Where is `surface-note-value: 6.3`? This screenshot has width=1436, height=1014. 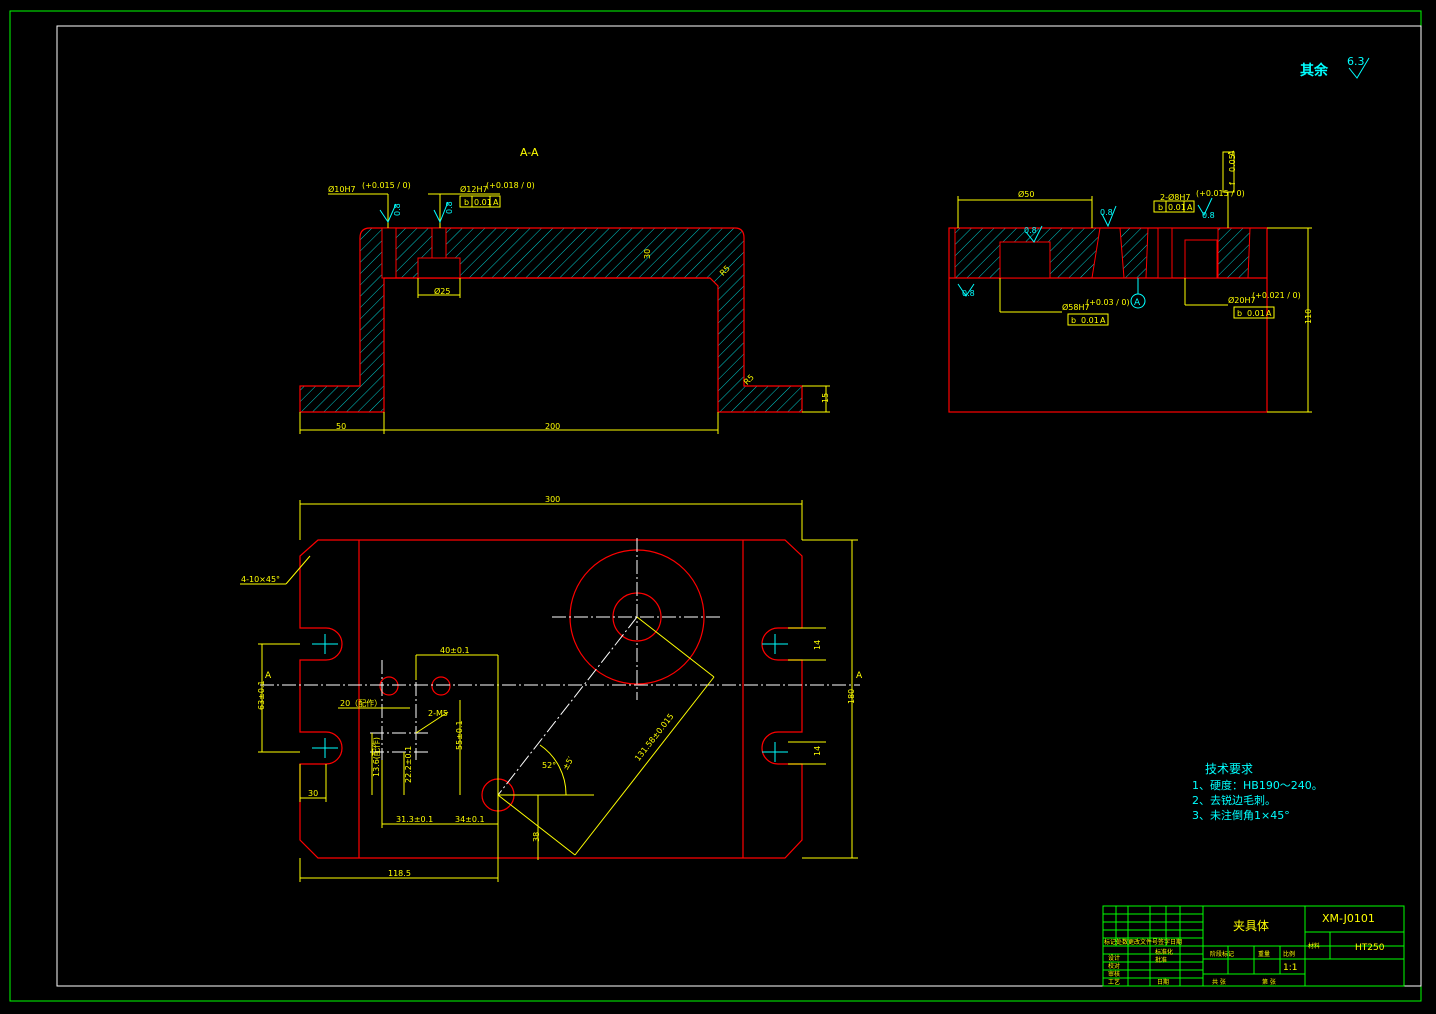 surface-note-value: 6.3 is located at coordinates (1356, 61).